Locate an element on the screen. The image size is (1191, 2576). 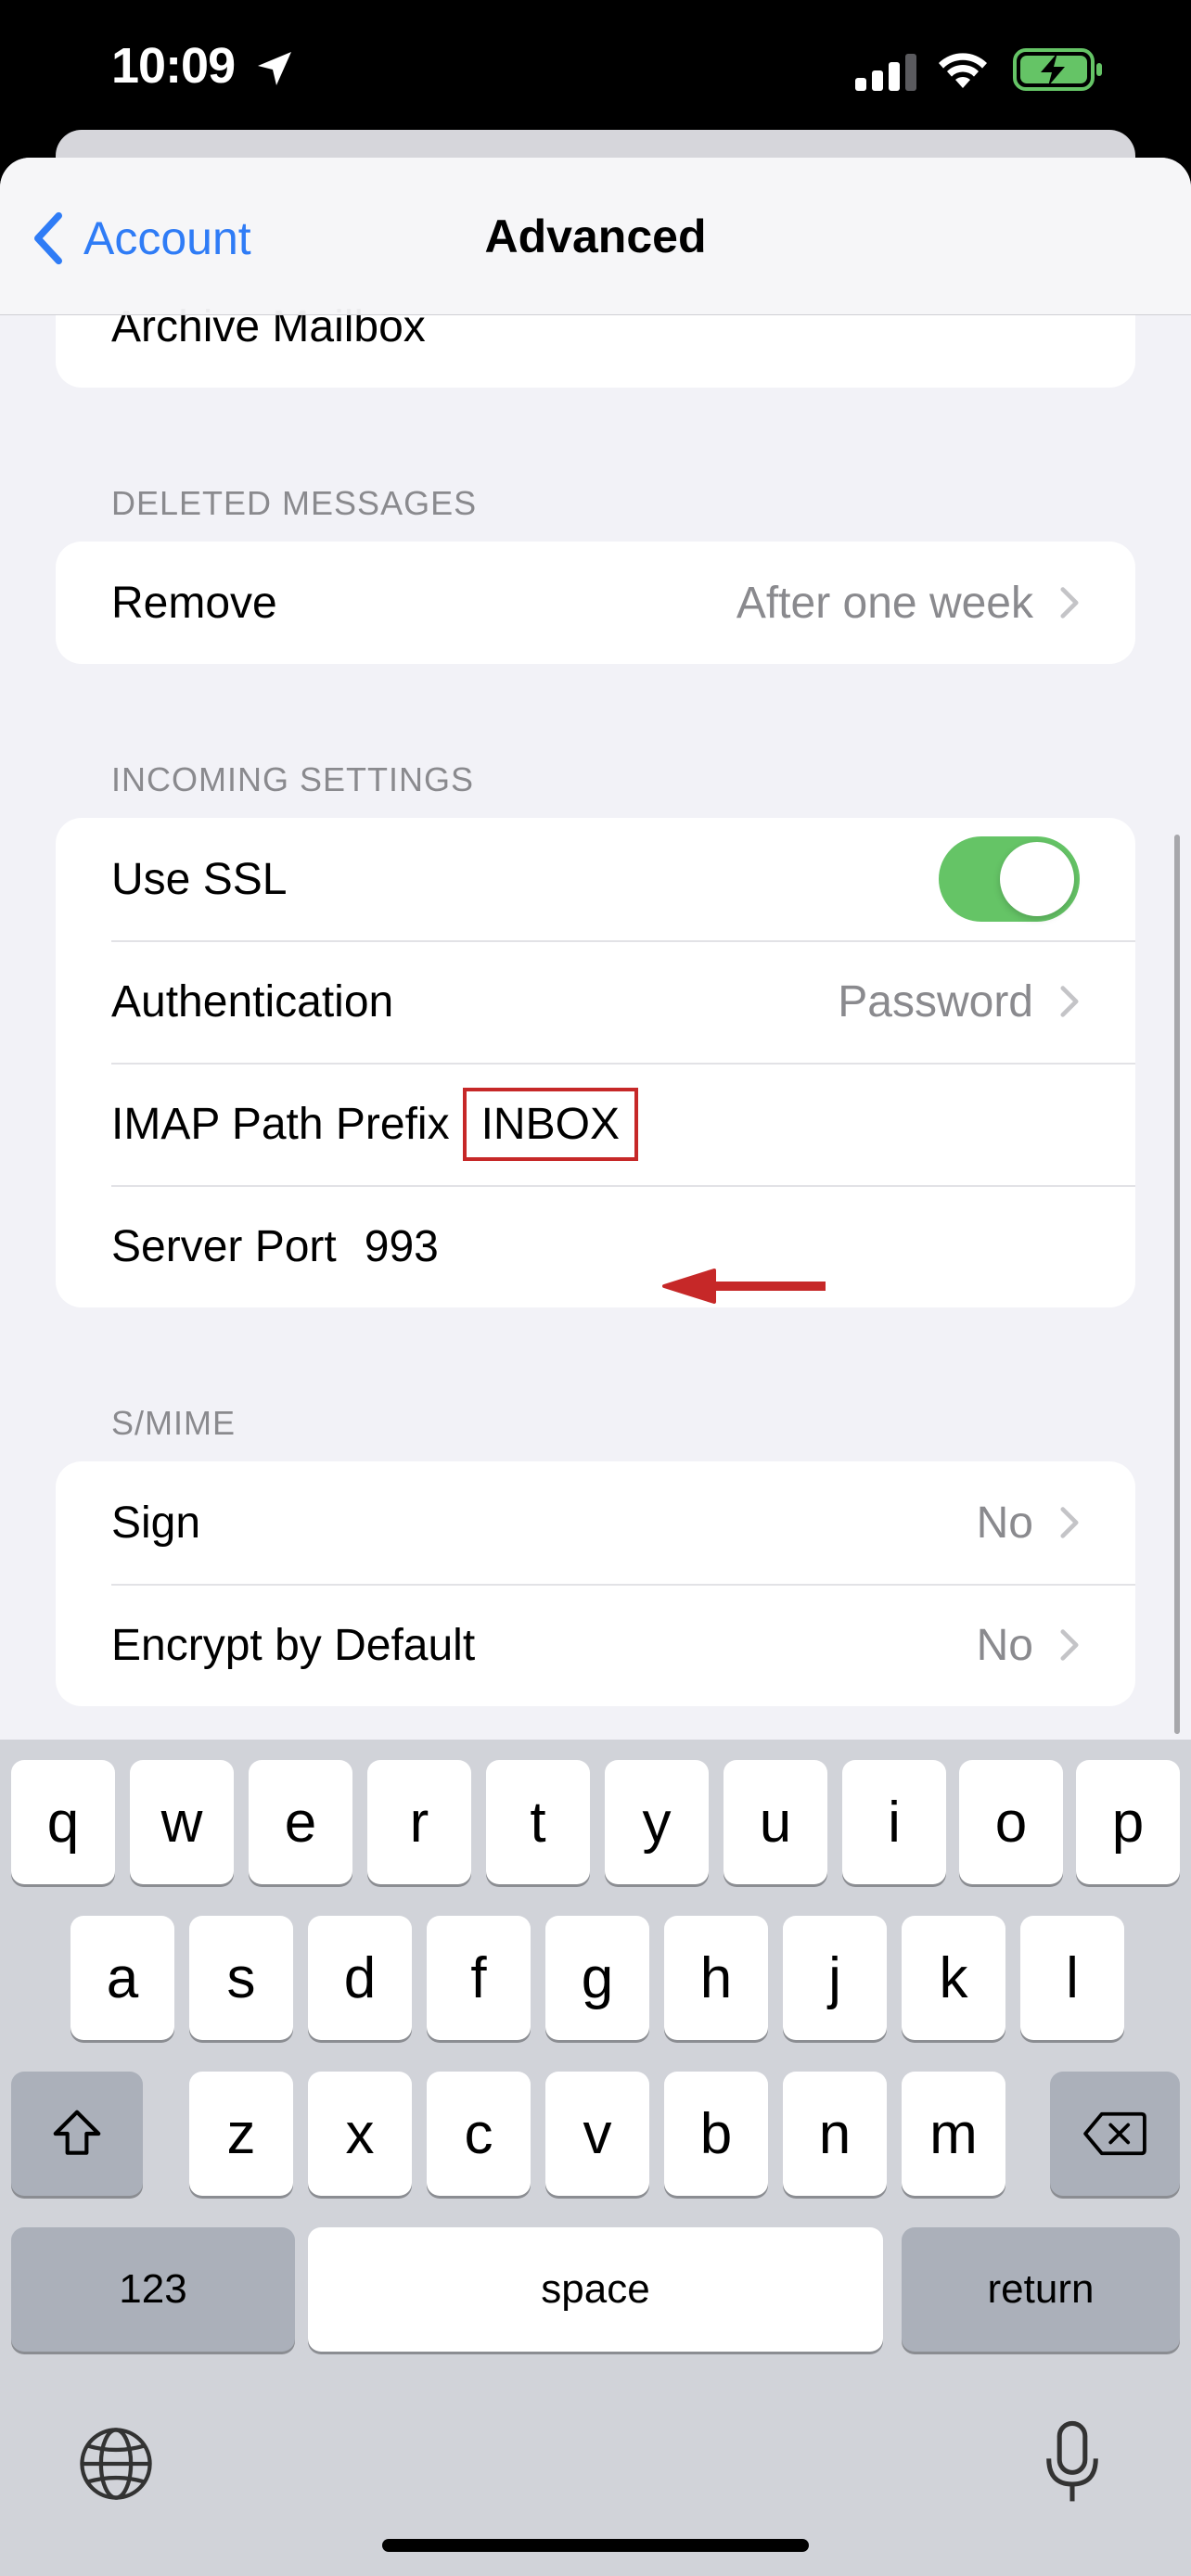
authentication-row: Authentication Password is located at coordinates (595, 1002).